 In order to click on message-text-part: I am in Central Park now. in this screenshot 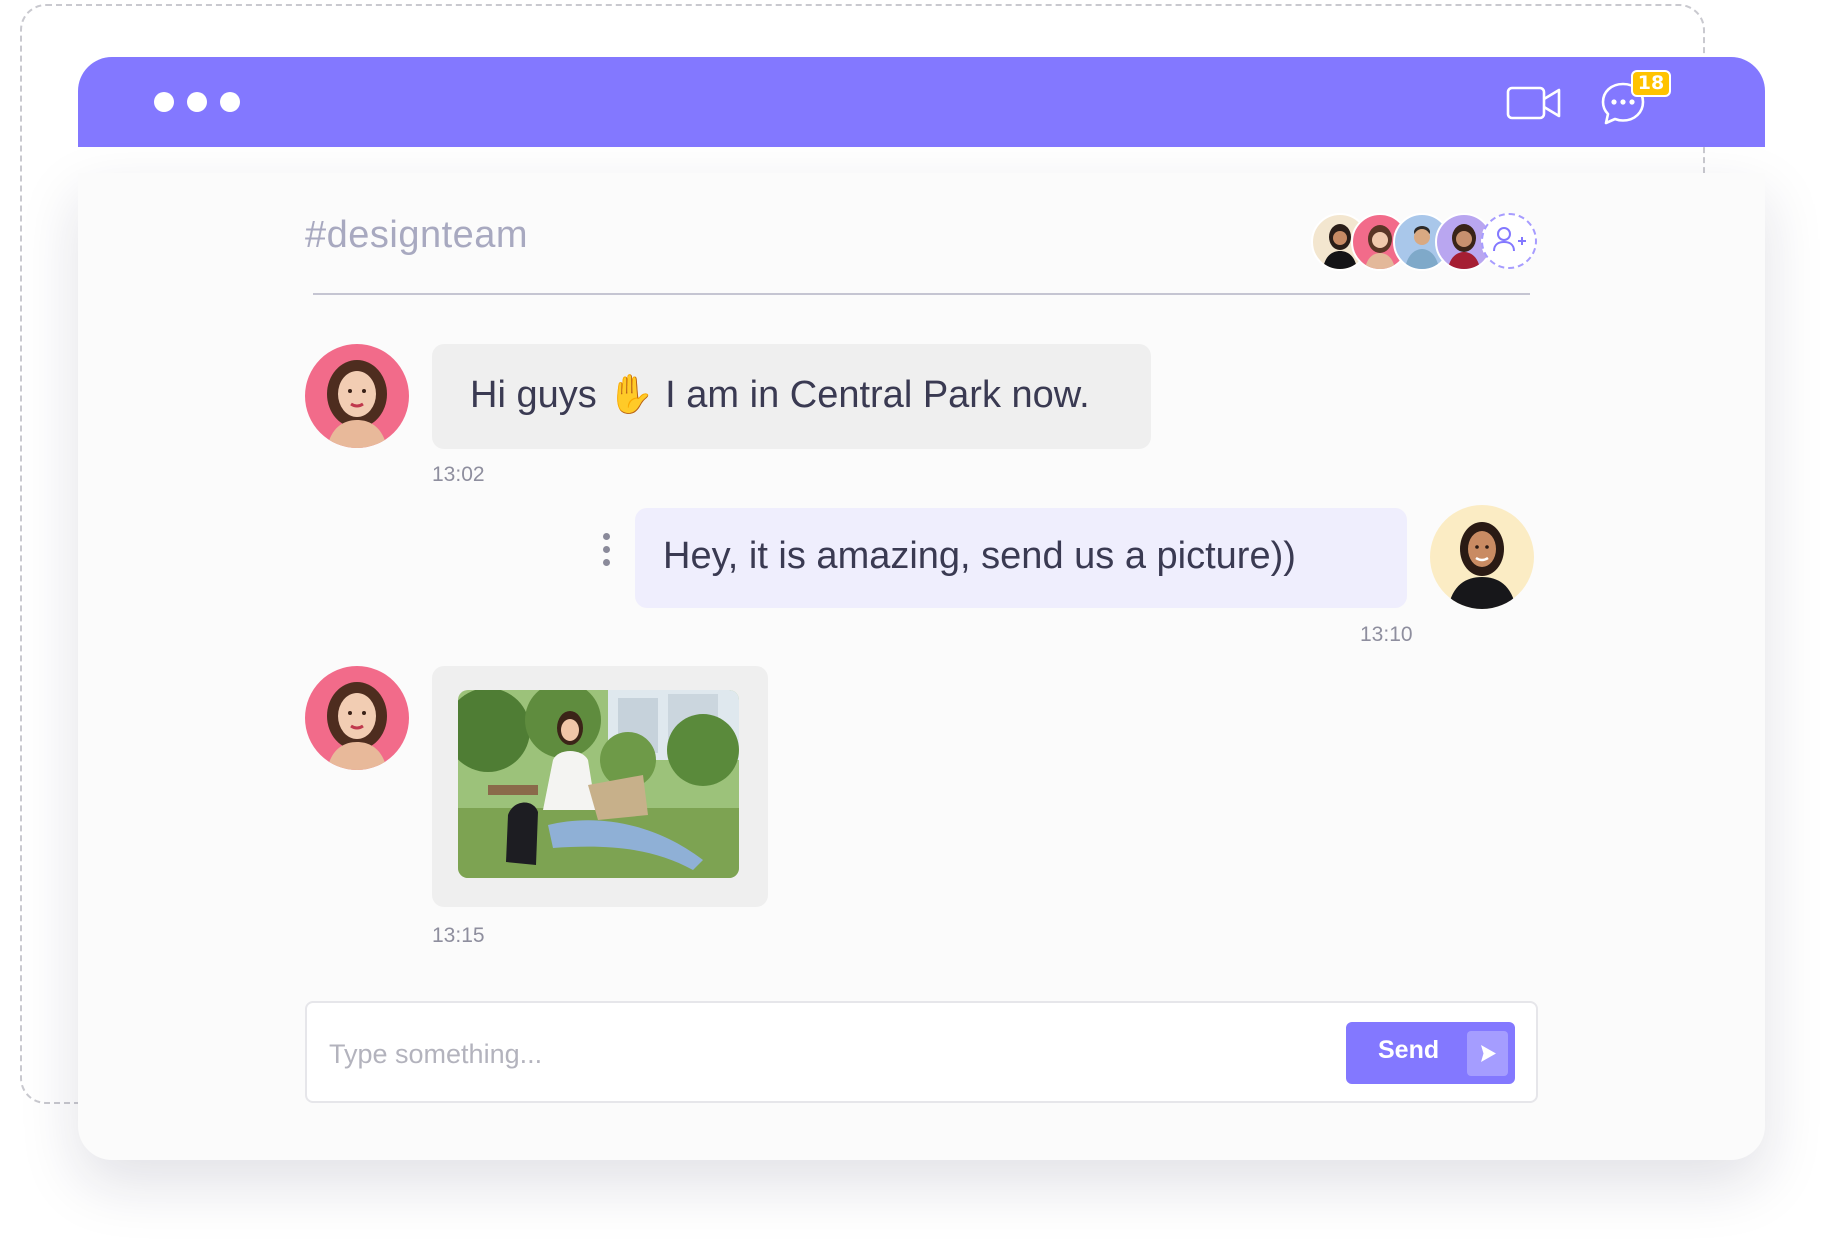, I will do `click(872, 395)`.